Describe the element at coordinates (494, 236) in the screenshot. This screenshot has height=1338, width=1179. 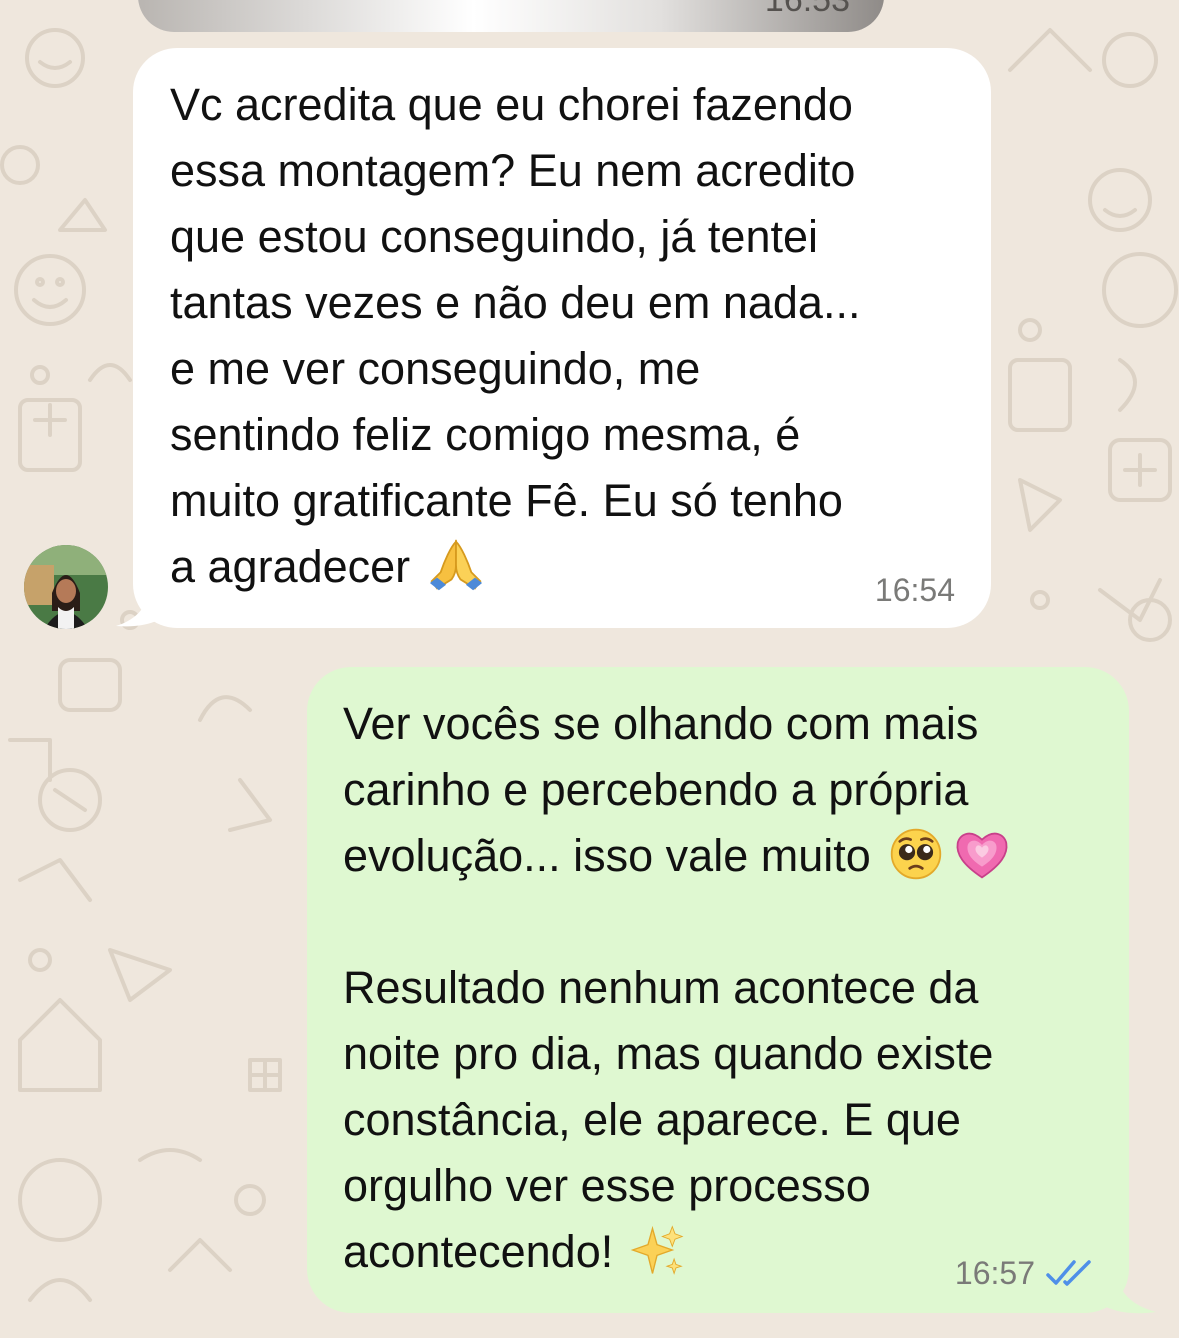
I see `incoming-line: que estou conseguindo, já tentei` at that location.